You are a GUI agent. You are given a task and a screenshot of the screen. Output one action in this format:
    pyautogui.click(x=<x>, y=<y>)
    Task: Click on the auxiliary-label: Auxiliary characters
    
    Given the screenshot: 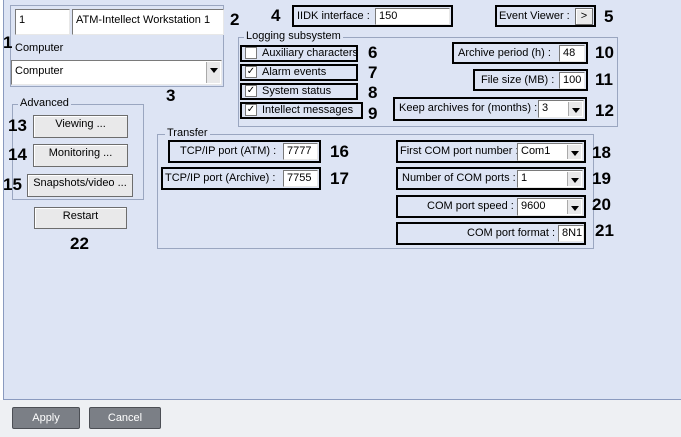 What is the action you would take?
    pyautogui.click(x=310, y=53)
    